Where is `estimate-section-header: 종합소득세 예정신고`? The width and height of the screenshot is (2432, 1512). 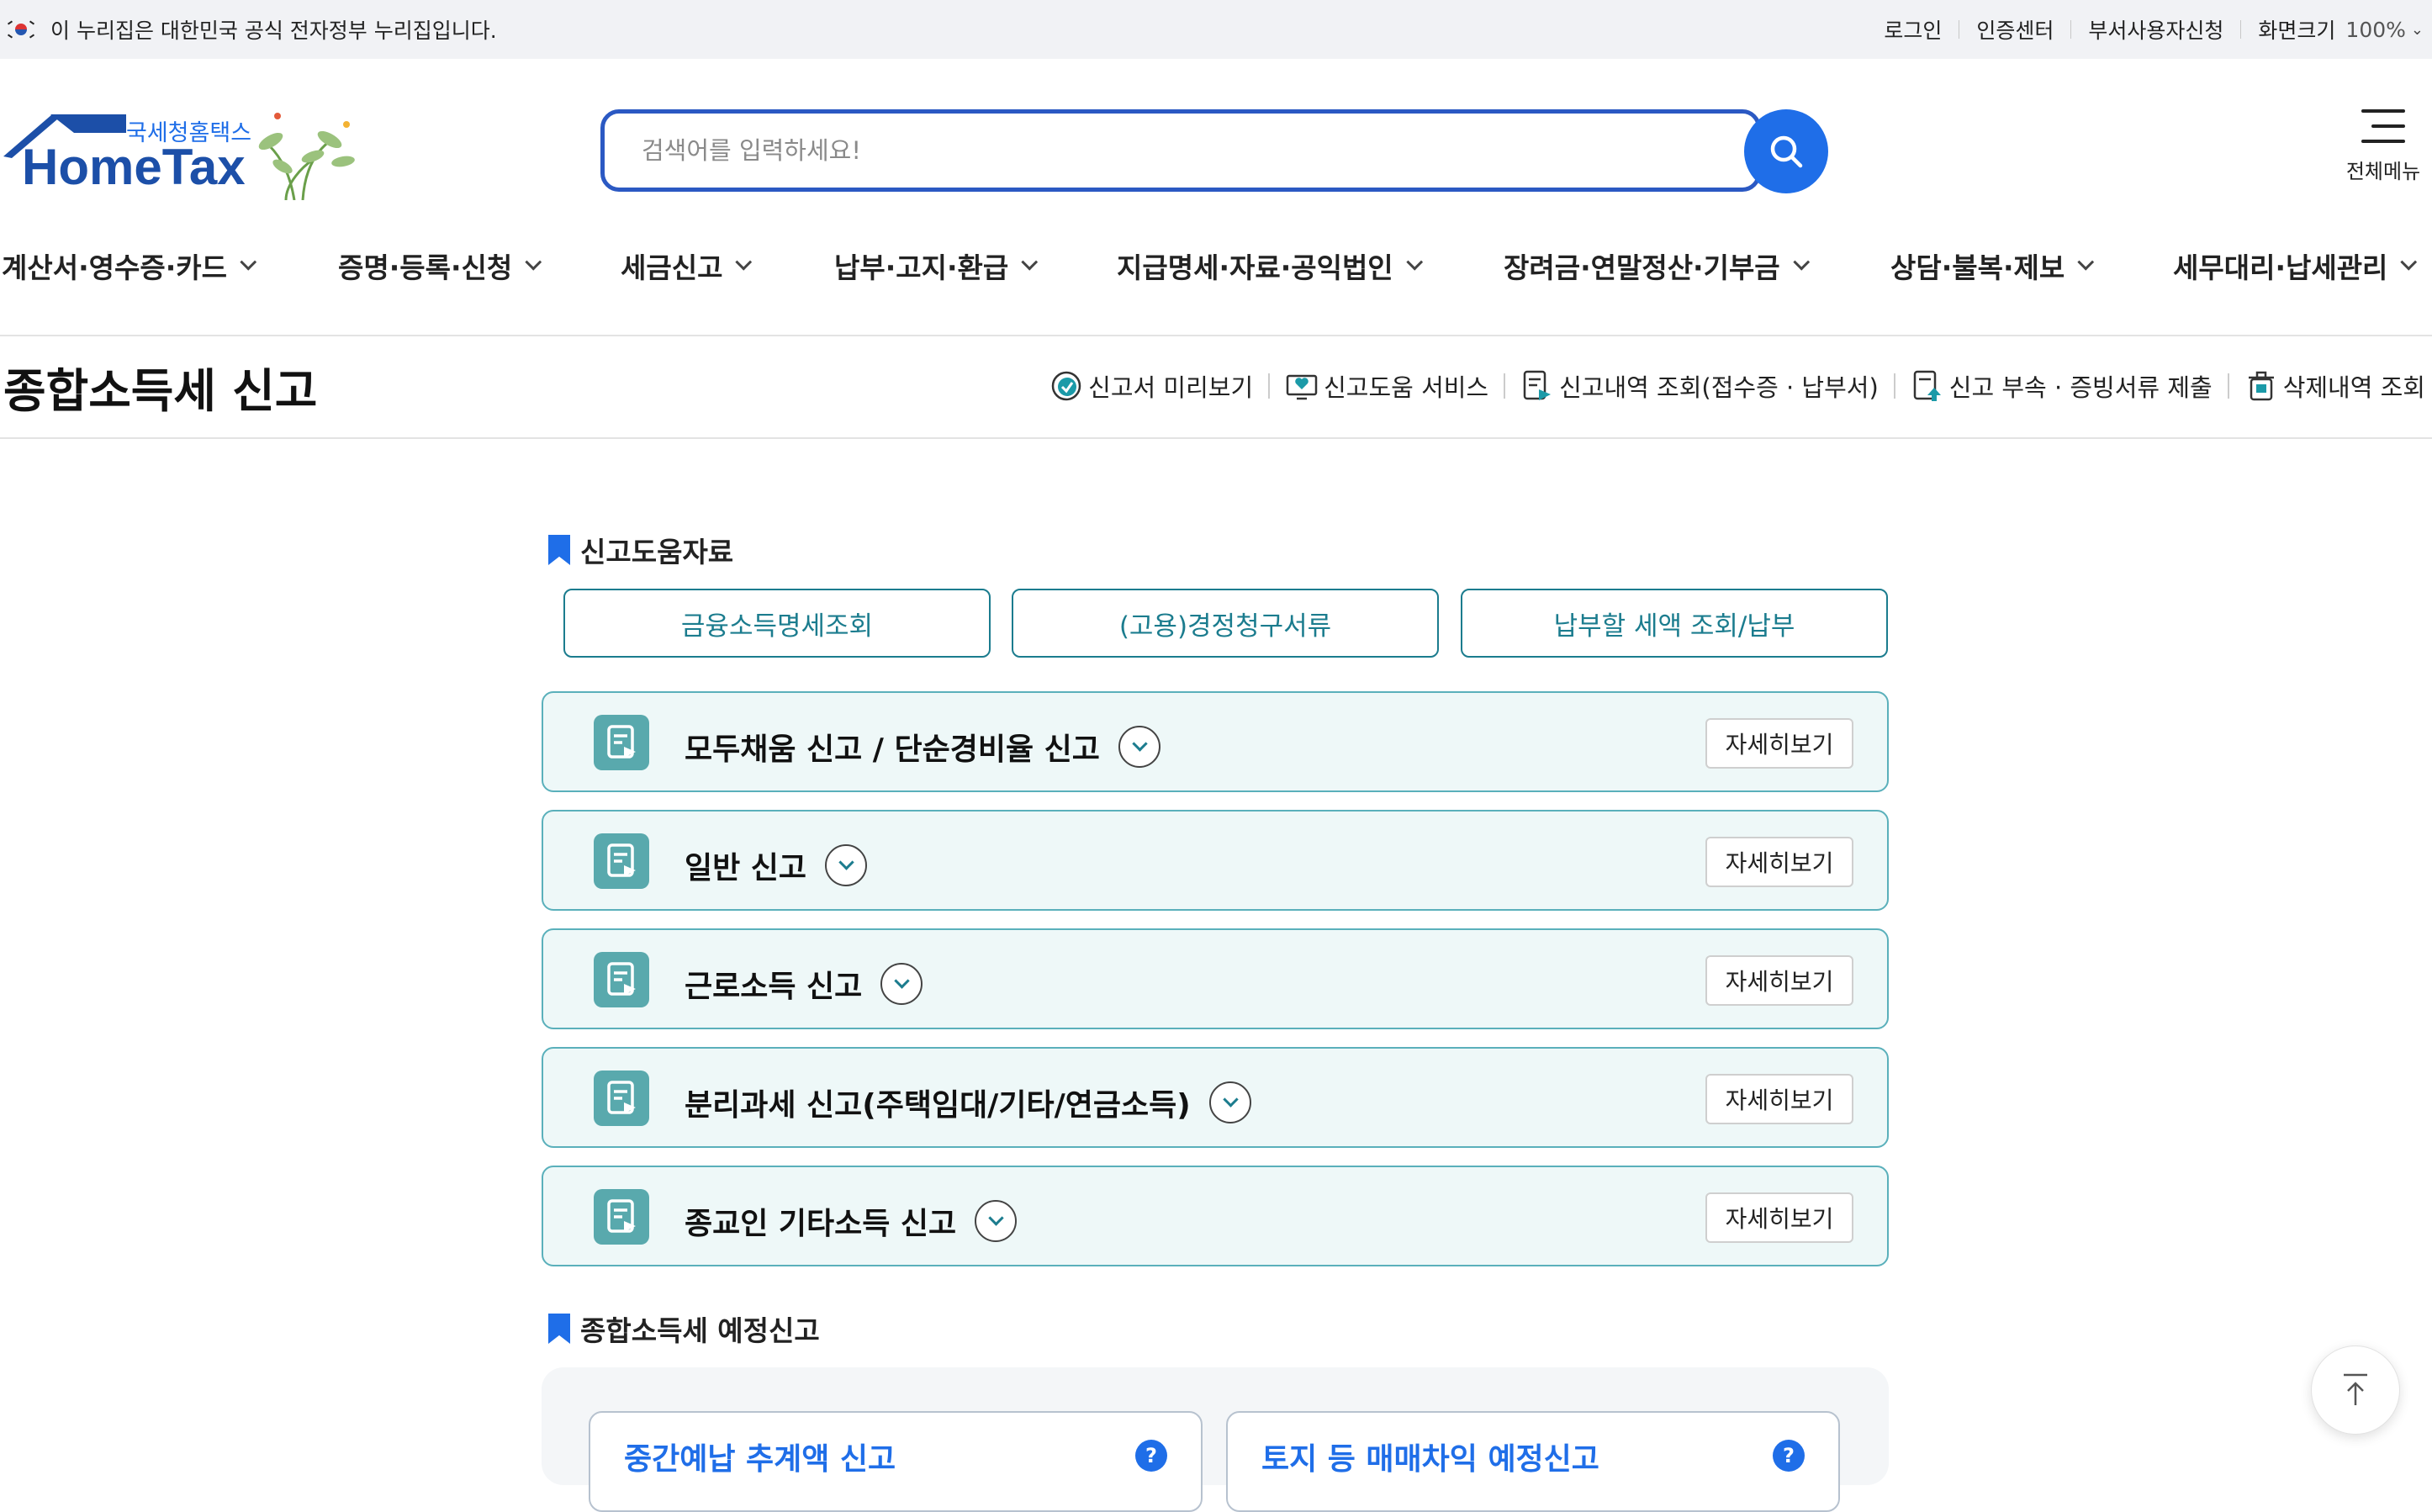 estimate-section-header: 종합소득세 예정신고 is located at coordinates (684, 1328).